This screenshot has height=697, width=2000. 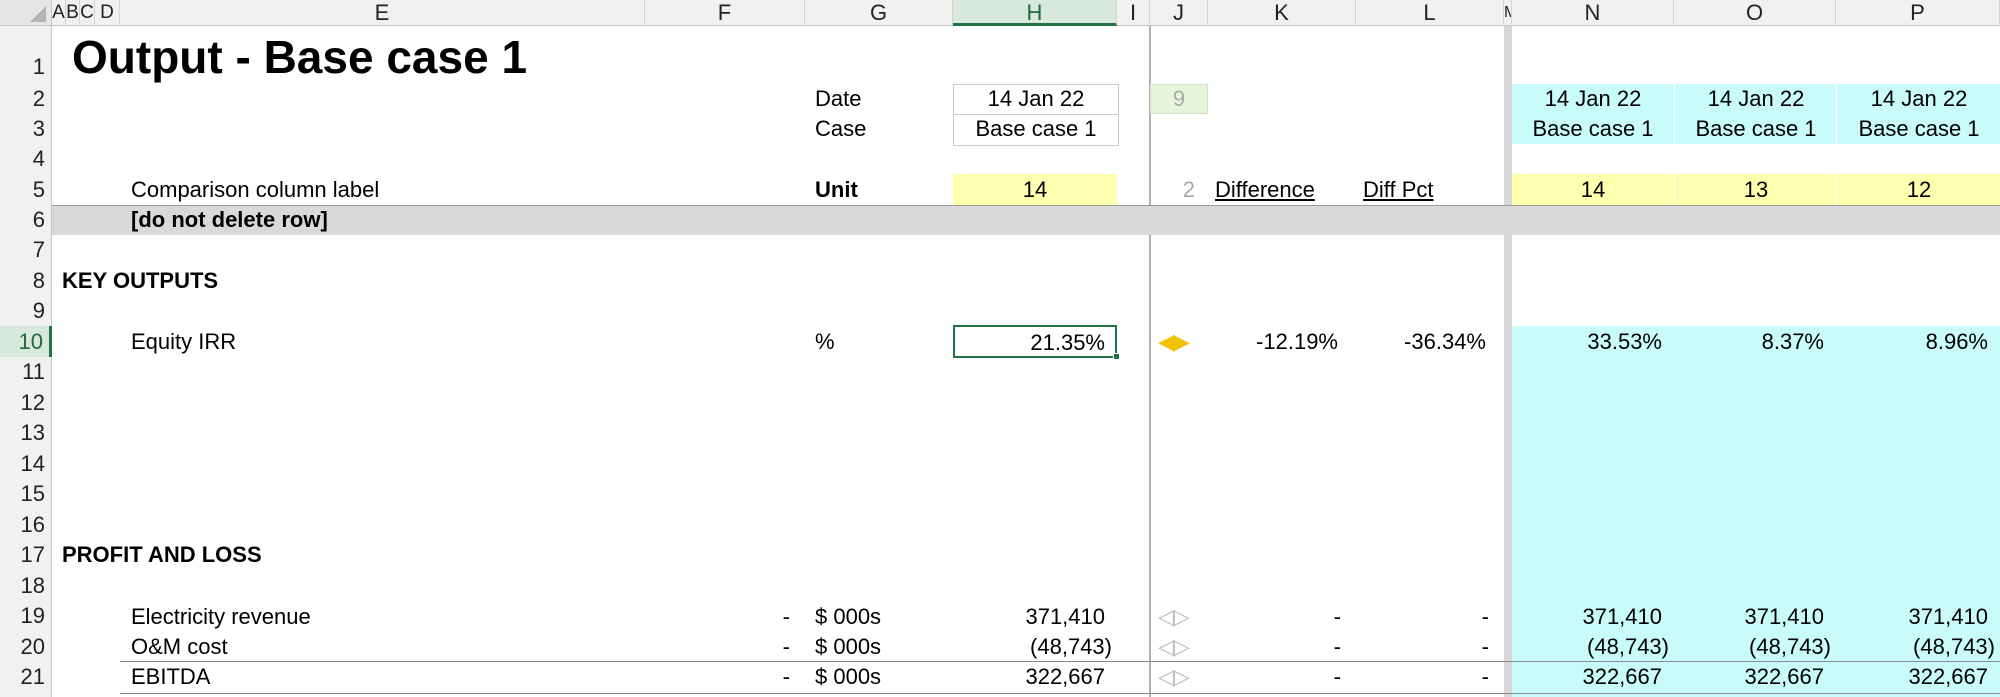 What do you see at coordinates (26, 55) in the screenshot?
I see `row-header-1: 1` at bounding box center [26, 55].